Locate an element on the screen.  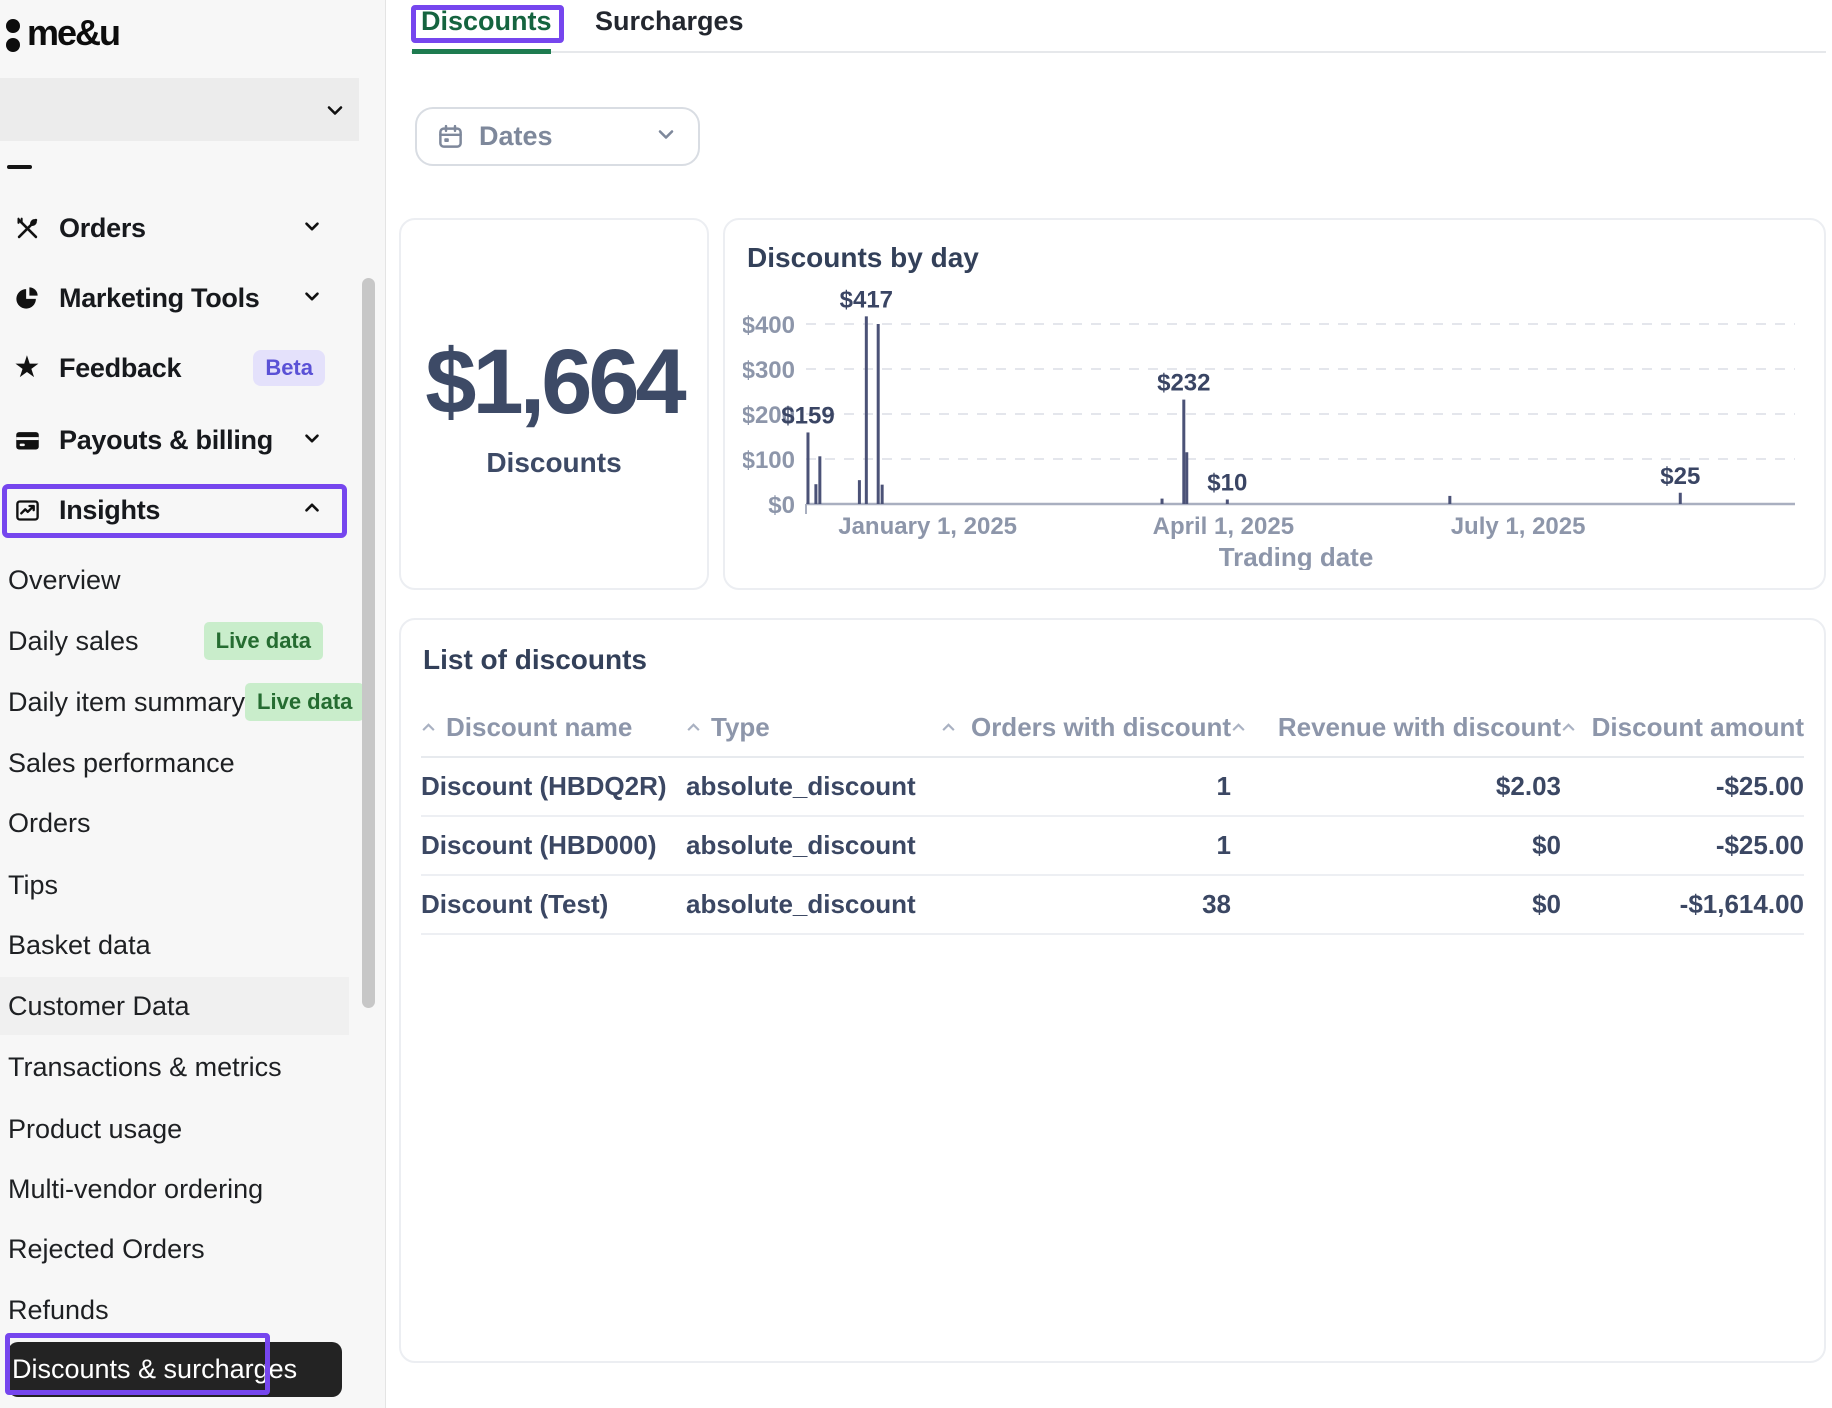
sidebar-item-refunds: Refunds is located at coordinates (174, 1310).